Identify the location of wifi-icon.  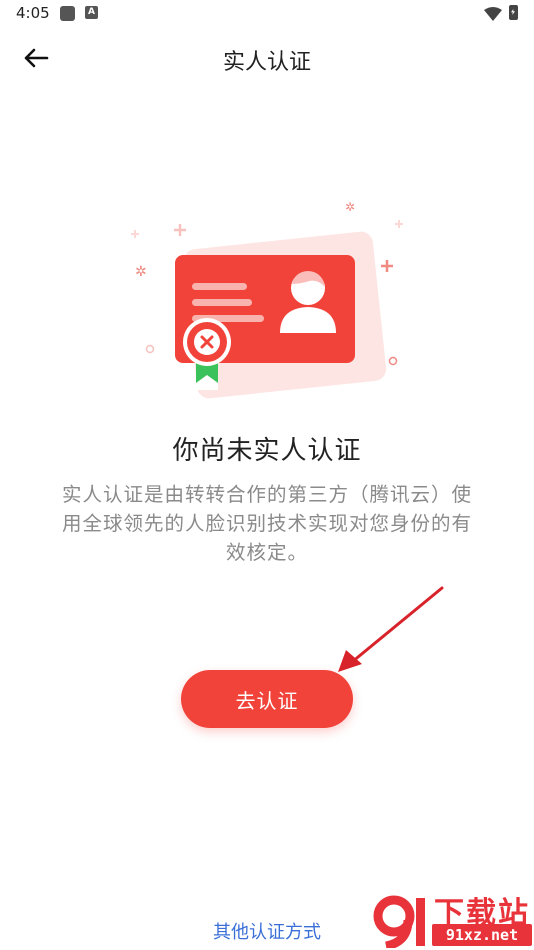
(493, 15).